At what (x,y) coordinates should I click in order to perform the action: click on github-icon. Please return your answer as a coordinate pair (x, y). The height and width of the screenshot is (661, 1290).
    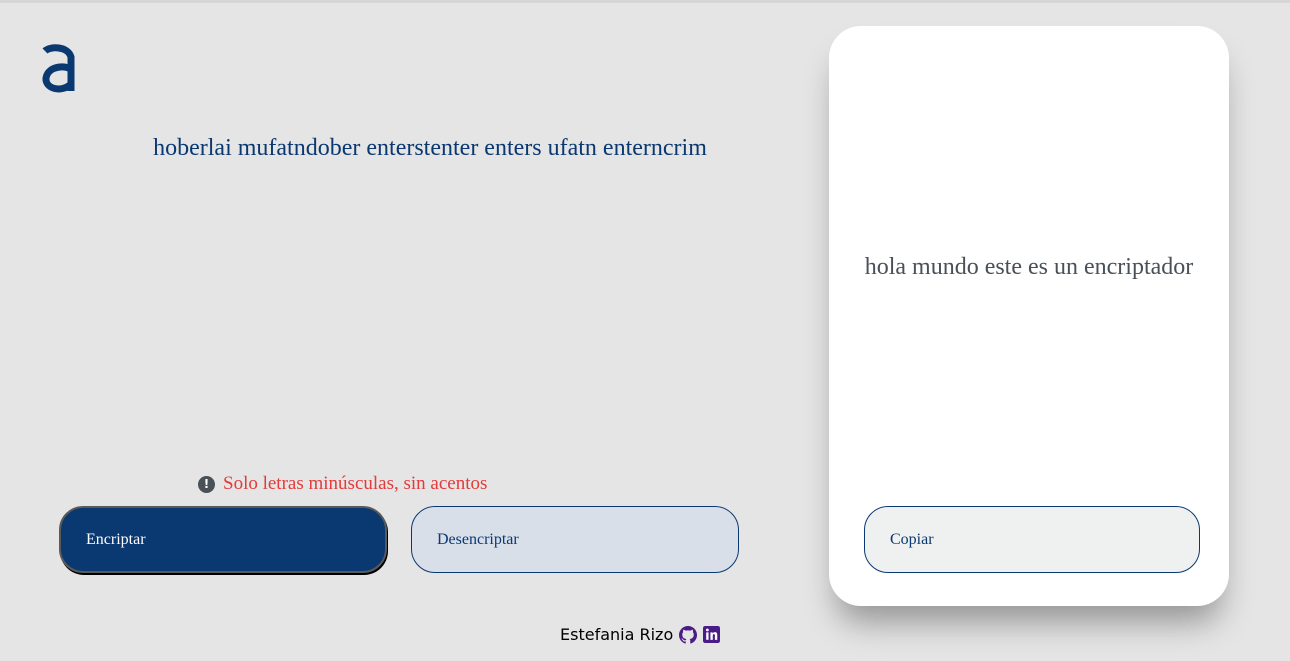
    Looking at the image, I should click on (688, 634).